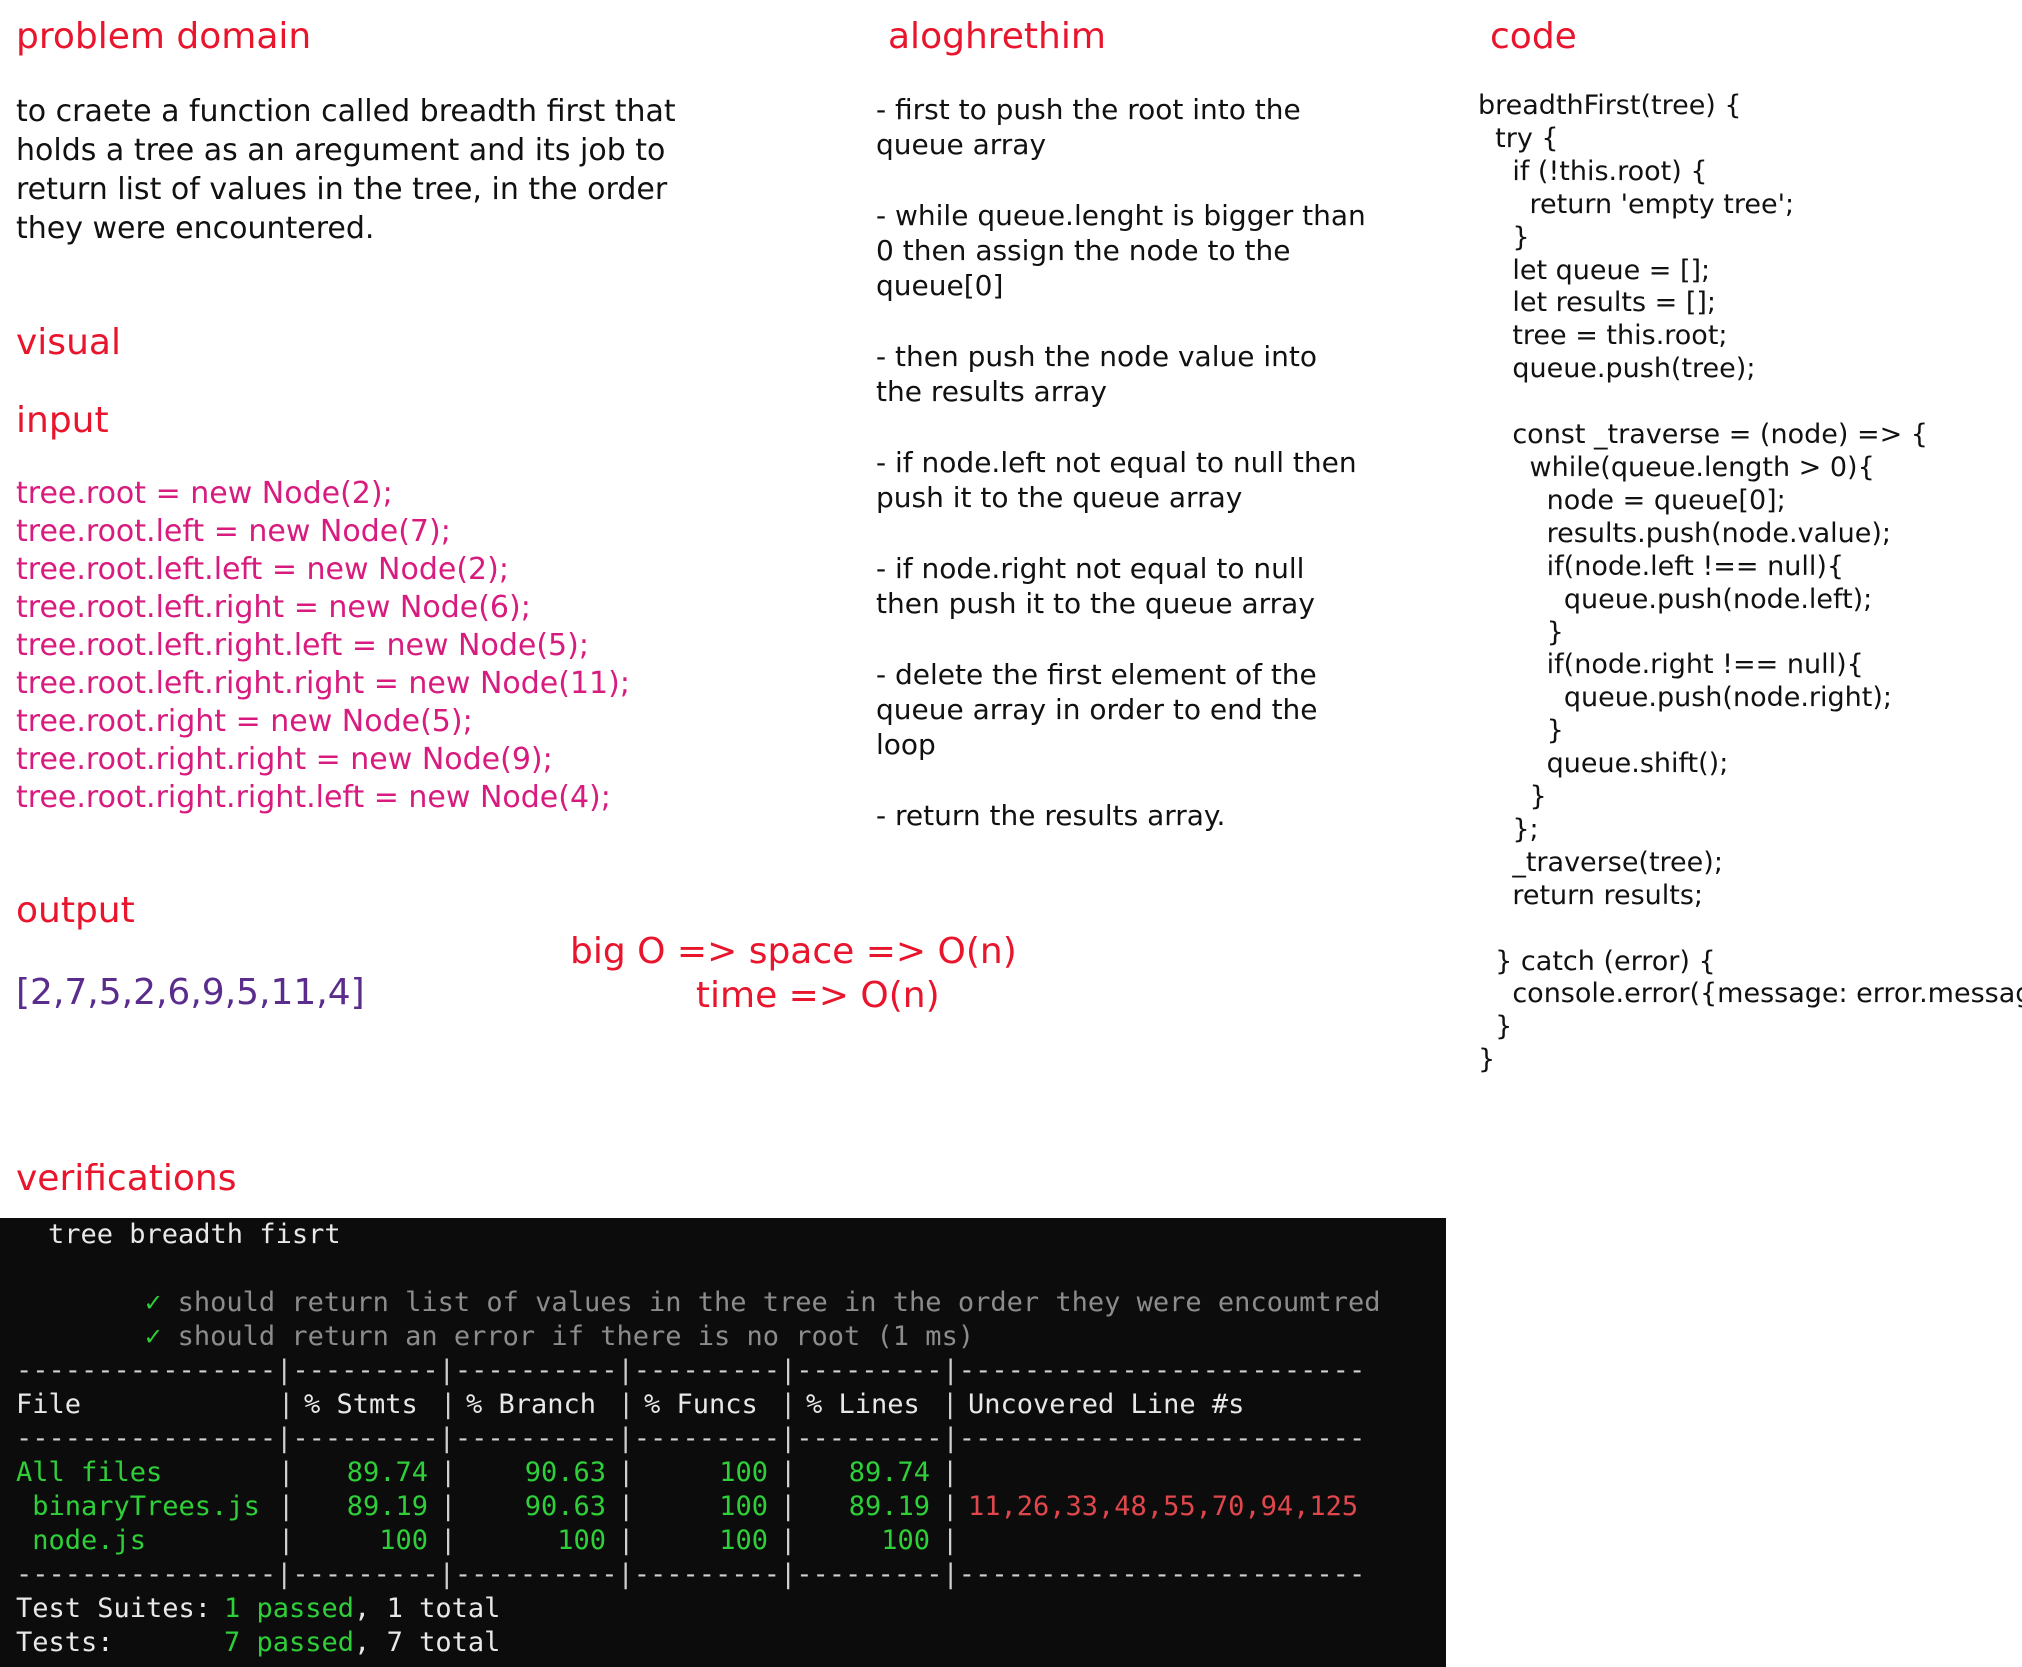 This screenshot has height=1667, width=2022. Describe the element at coordinates (126, 1178) in the screenshot. I see `verifications-heading: verifications` at that location.